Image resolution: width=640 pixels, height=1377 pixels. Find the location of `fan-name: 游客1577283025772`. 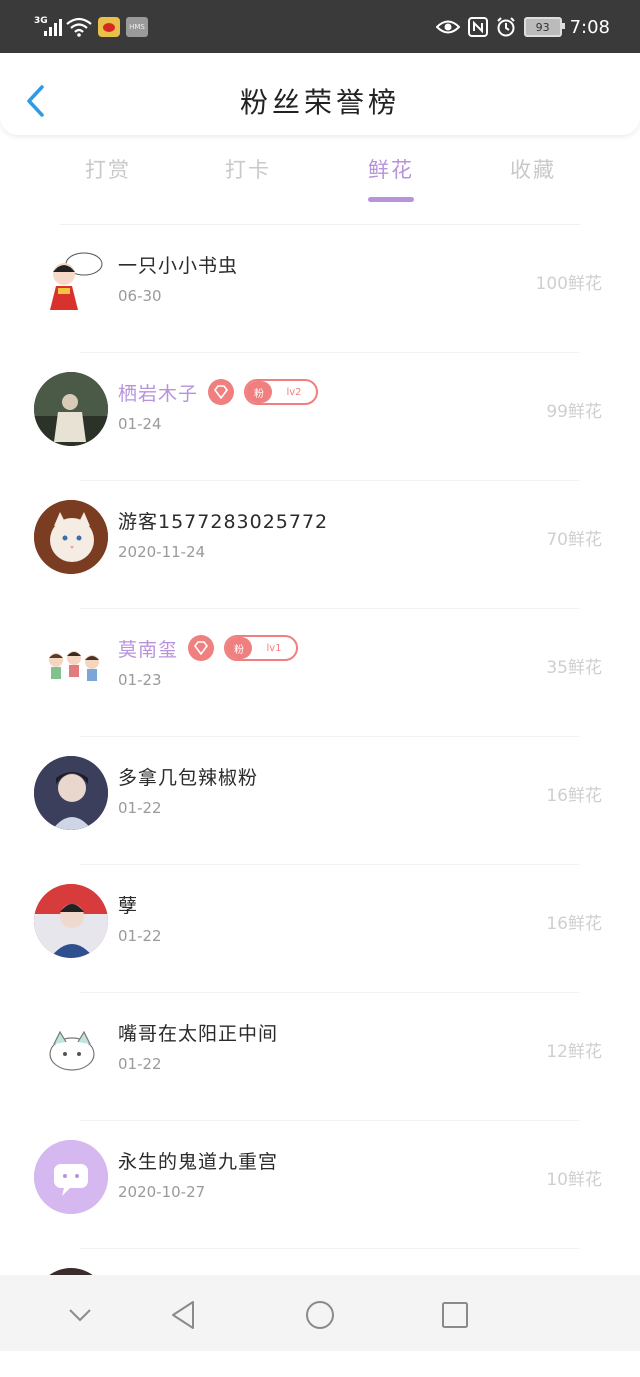

fan-name: 游客1577283025772 is located at coordinates (223, 522).